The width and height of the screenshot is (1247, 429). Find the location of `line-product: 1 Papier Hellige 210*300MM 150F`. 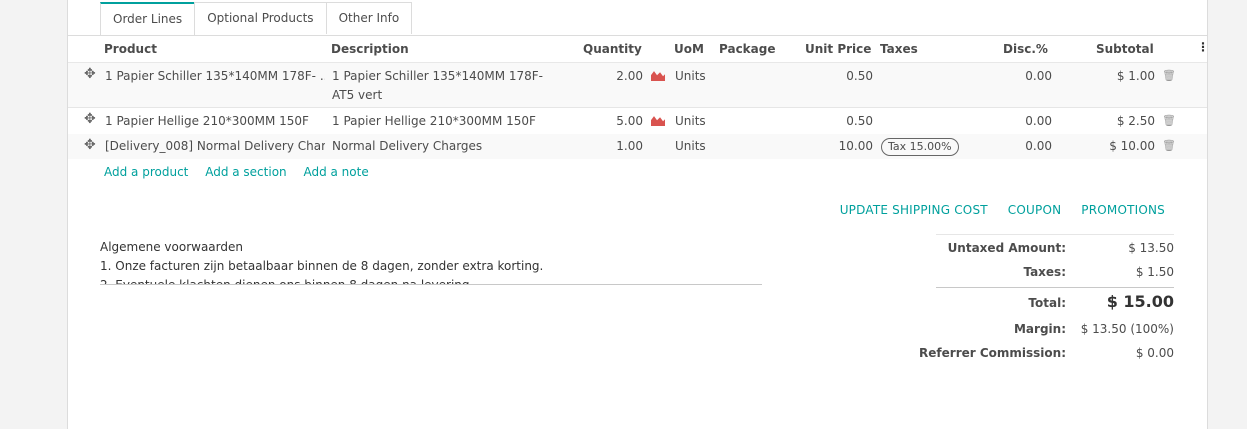

line-product: 1 Papier Hellige 210*300MM 150F is located at coordinates (207, 121).